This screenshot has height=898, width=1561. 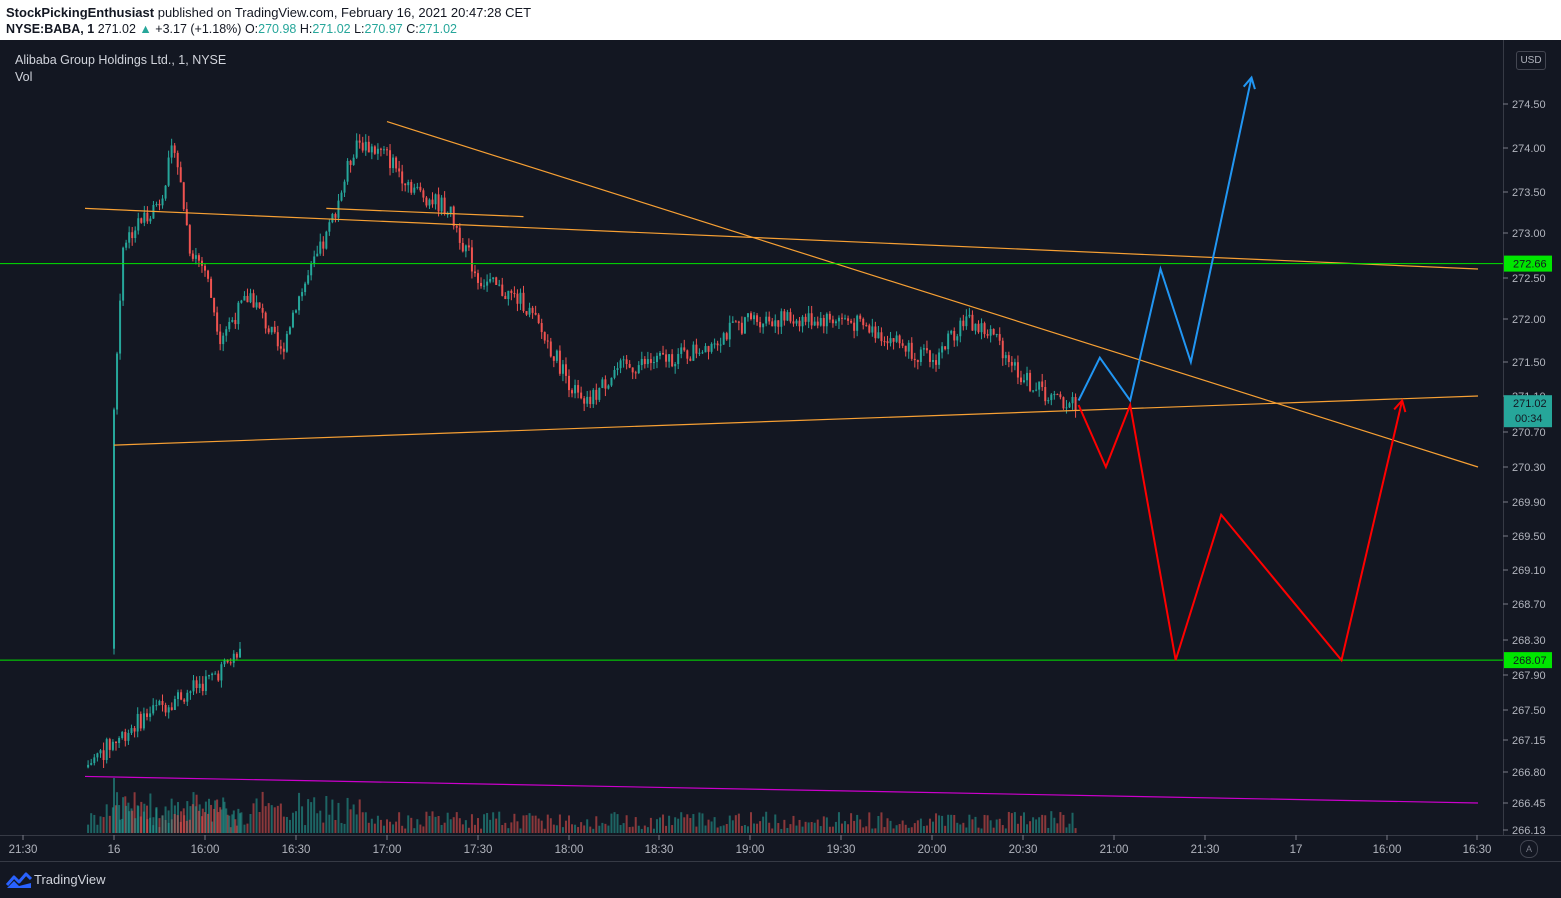 What do you see at coordinates (1023, 850) in the screenshot?
I see `time-tick-label: 20:30` at bounding box center [1023, 850].